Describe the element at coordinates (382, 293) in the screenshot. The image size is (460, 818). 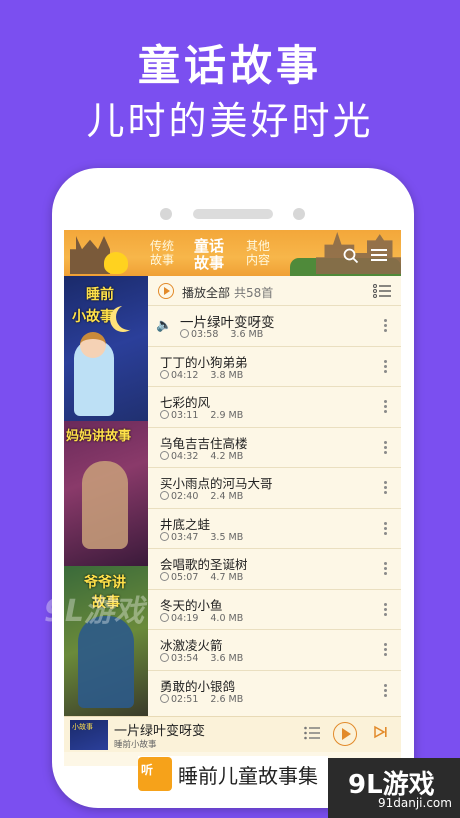
I see `list-select-icon` at that location.